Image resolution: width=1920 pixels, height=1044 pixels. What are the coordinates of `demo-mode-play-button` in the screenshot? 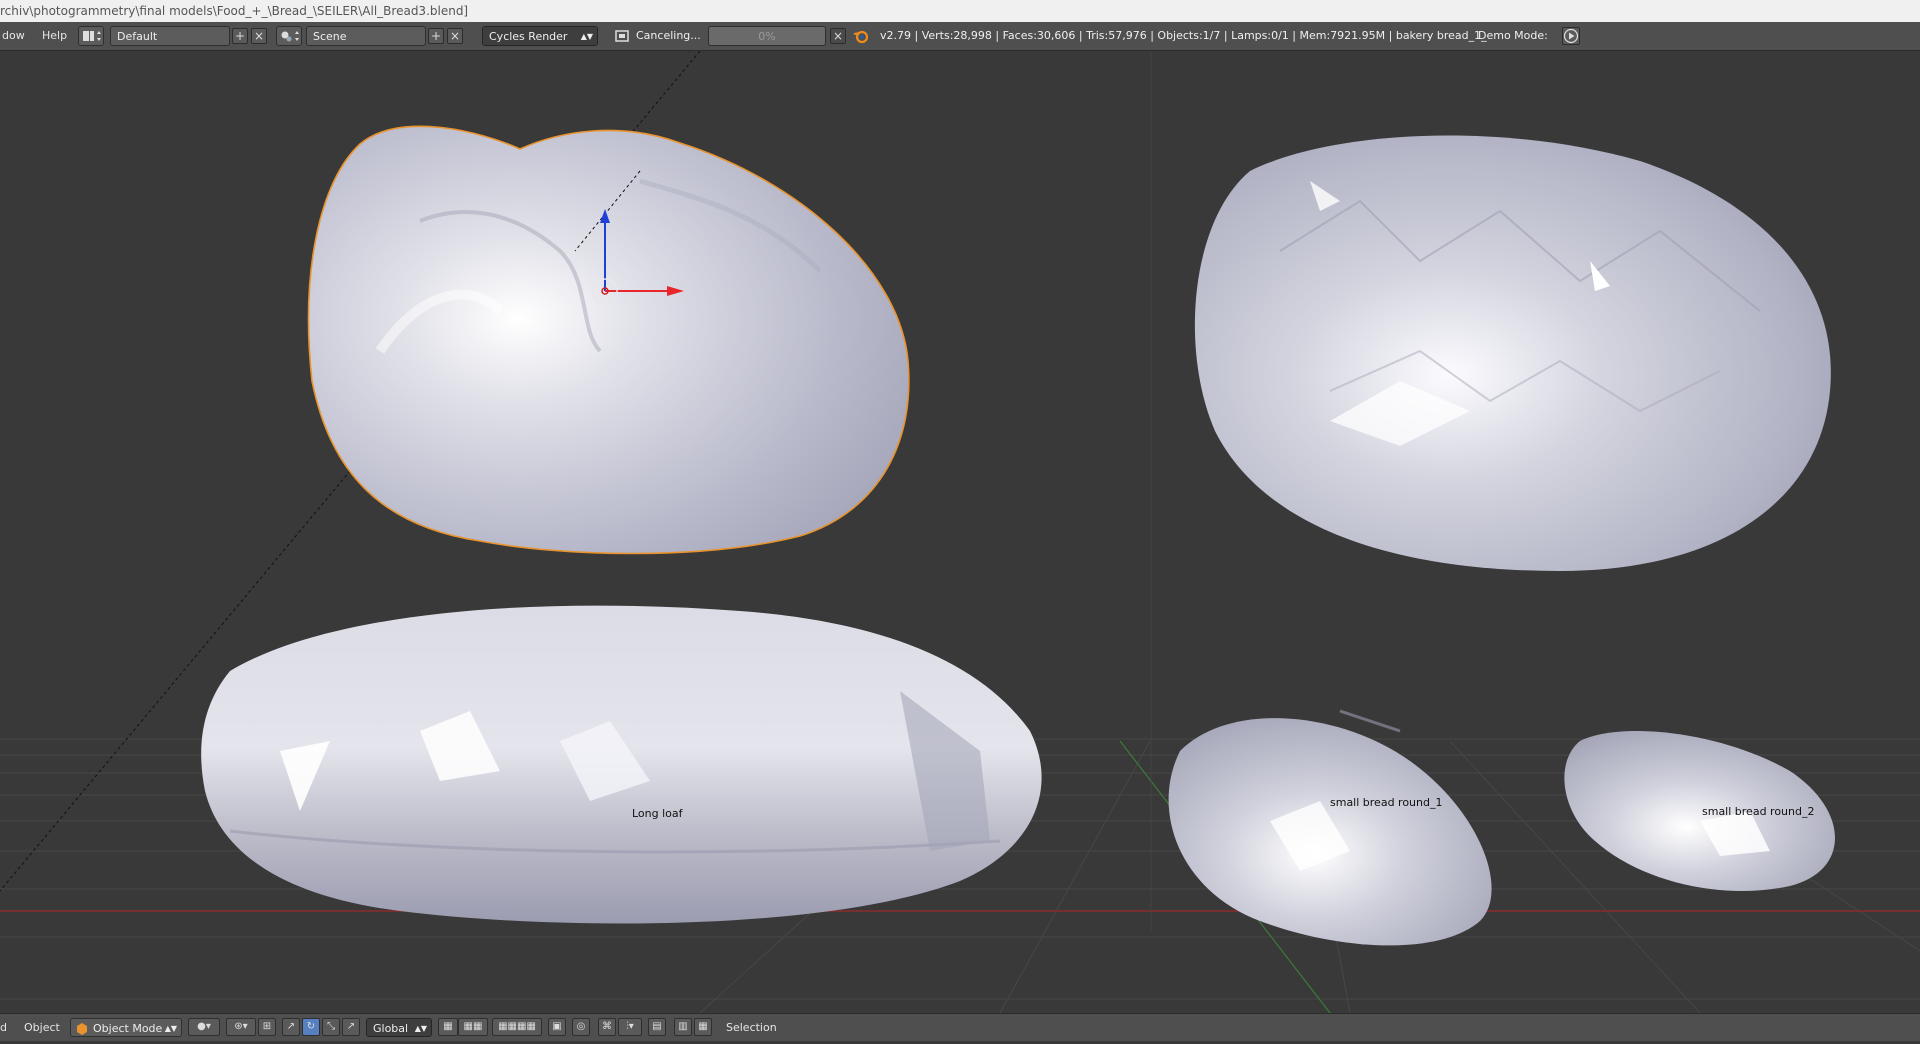 It's located at (1571, 36).